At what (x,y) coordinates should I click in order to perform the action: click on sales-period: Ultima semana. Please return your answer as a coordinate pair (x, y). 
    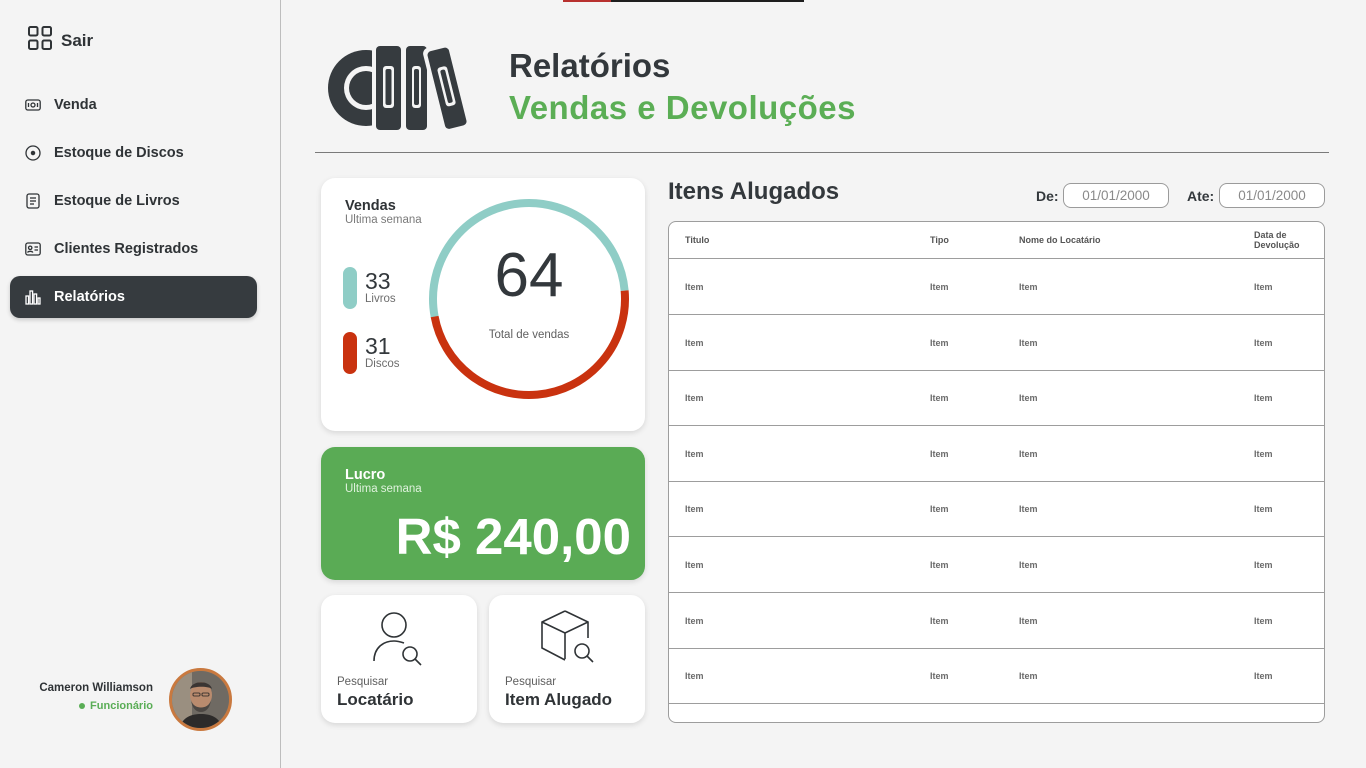
    Looking at the image, I should click on (383, 220).